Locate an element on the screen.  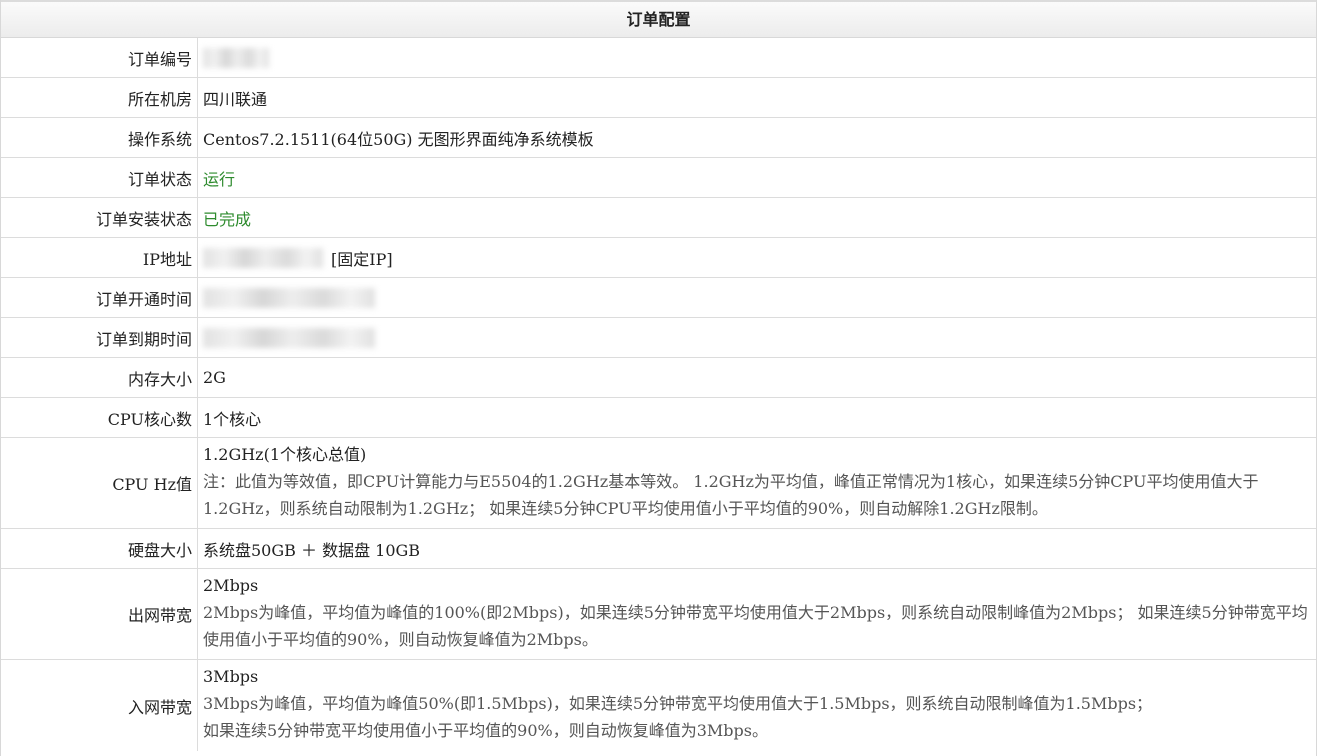
value-order-no is located at coordinates (757, 57).